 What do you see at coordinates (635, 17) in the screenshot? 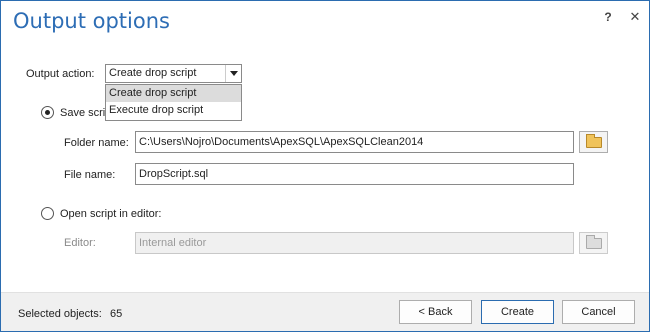
I see `close-button: ✕` at bounding box center [635, 17].